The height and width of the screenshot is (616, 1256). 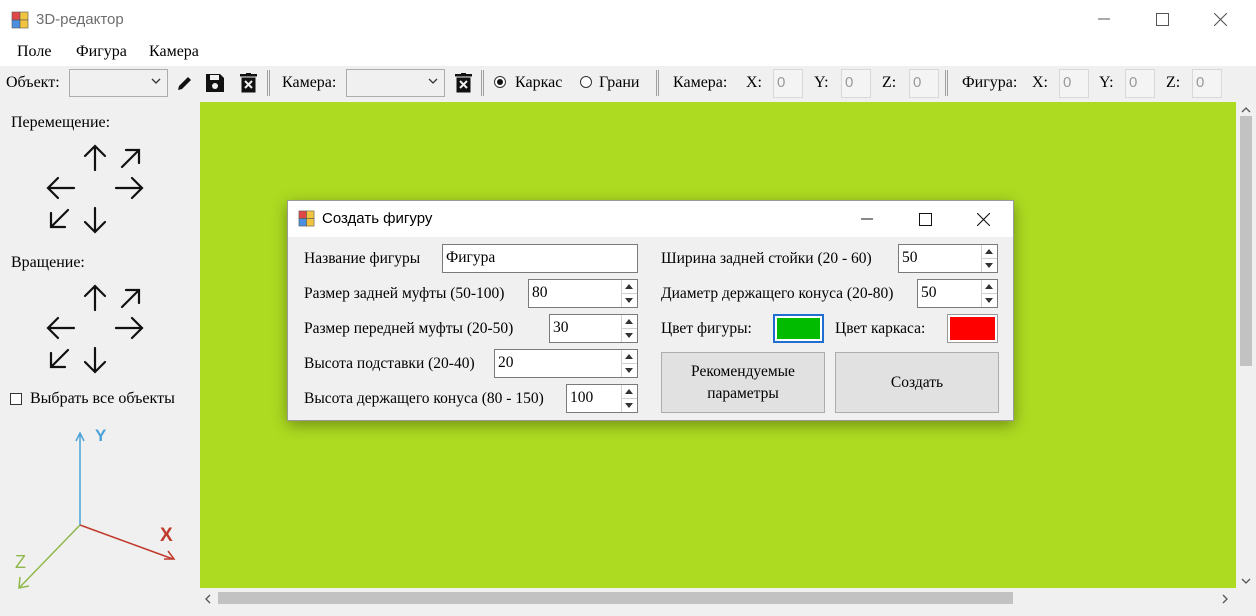 I want to click on maximize-icon, so click(x=1162, y=19).